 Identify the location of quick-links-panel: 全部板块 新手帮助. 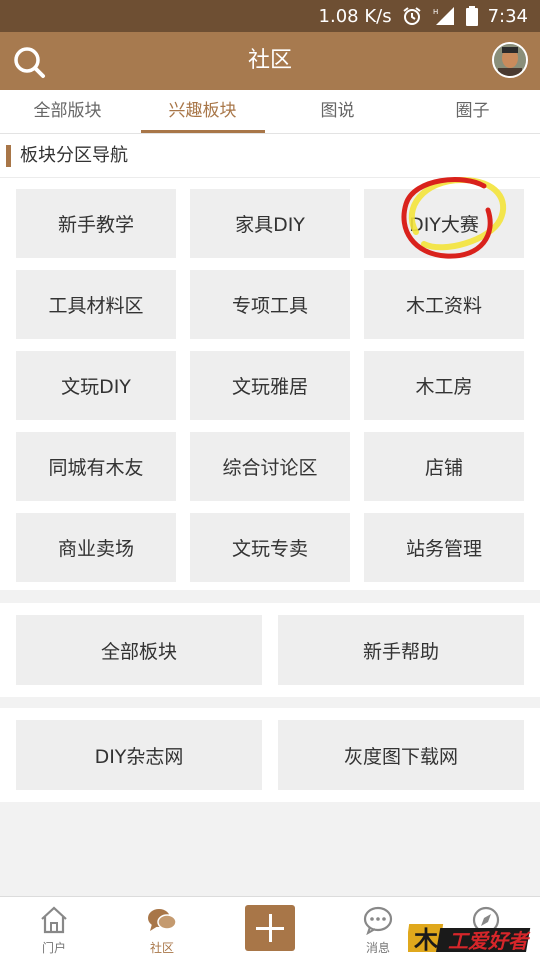
(270, 650).